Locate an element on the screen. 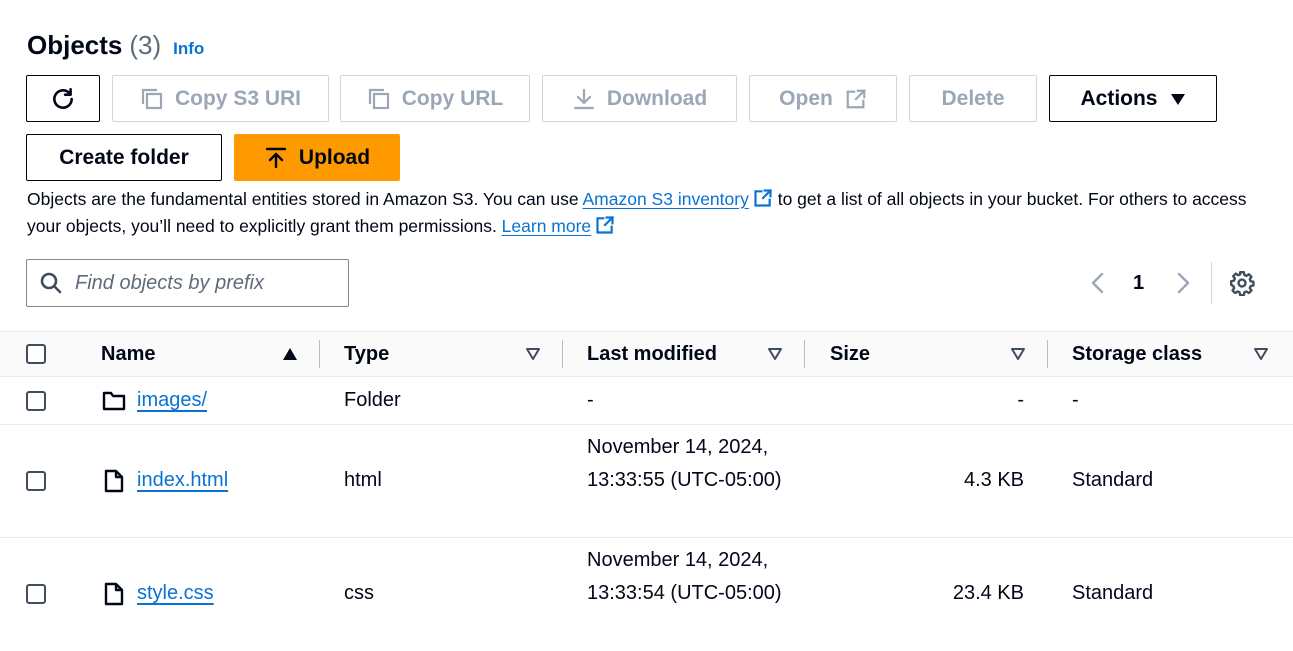 This screenshot has height=651, width=1293. search-icon is located at coordinates (51, 283).